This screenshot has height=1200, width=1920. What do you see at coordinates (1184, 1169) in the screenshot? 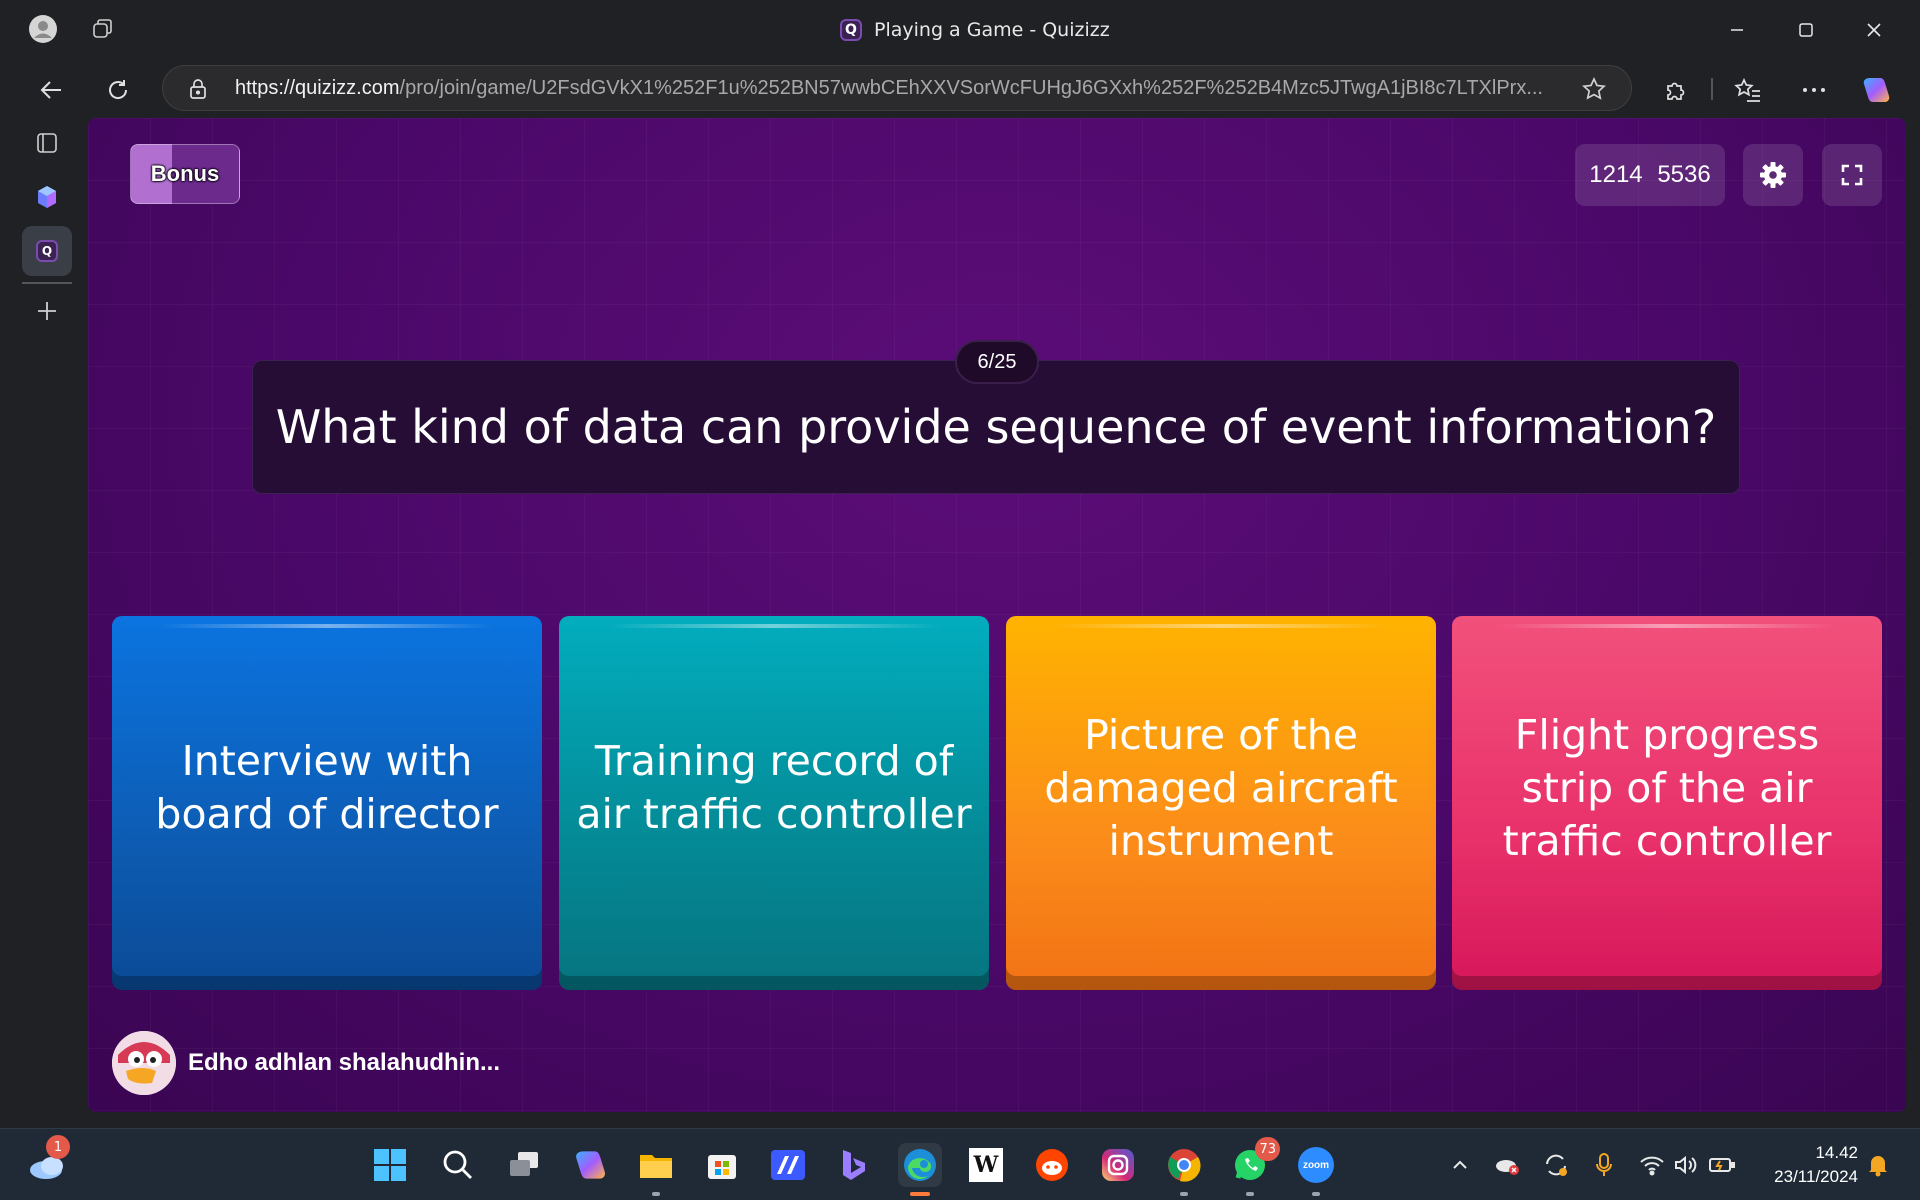
I see `chrome-icon` at bounding box center [1184, 1169].